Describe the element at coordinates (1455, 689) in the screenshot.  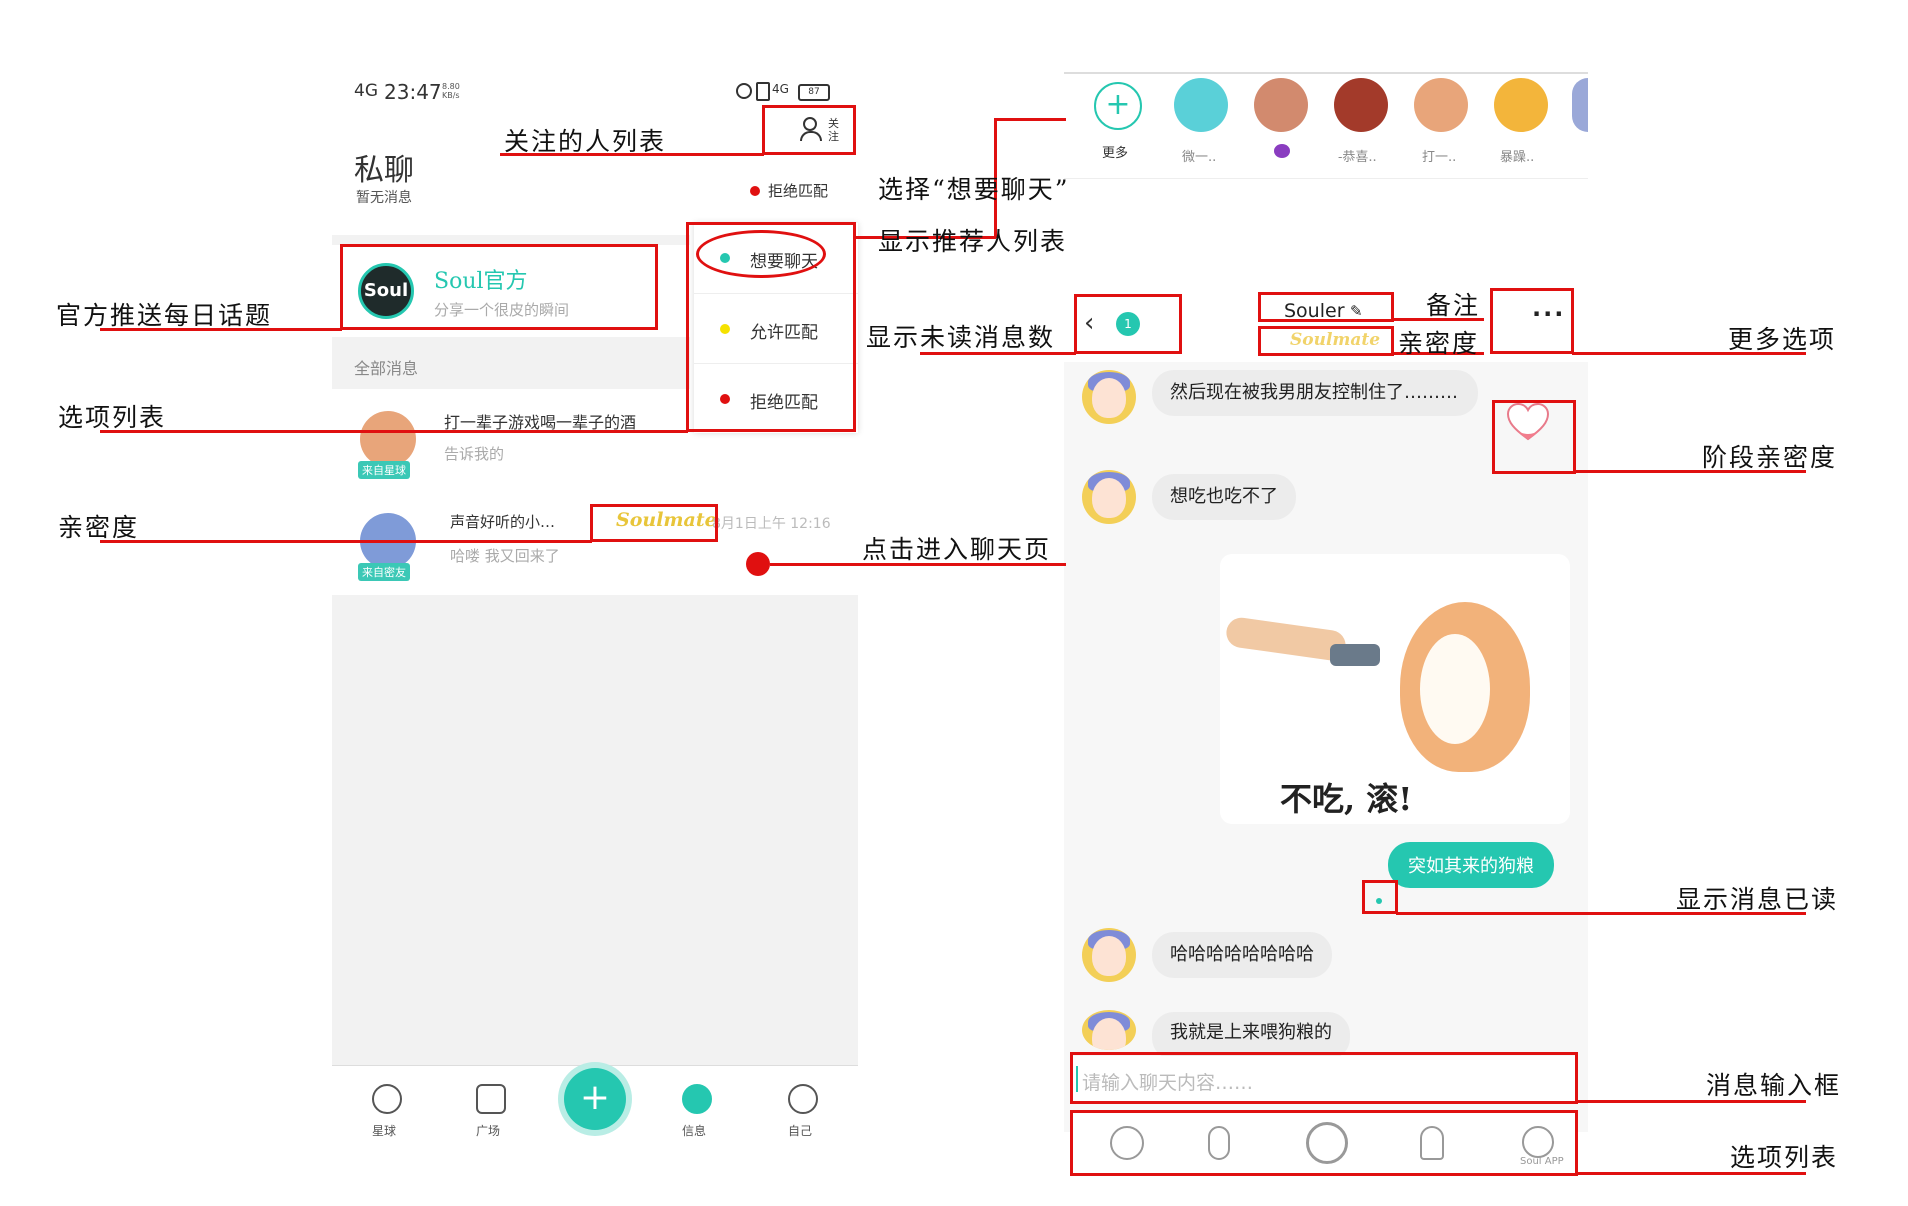
I see `dog-belly` at that location.